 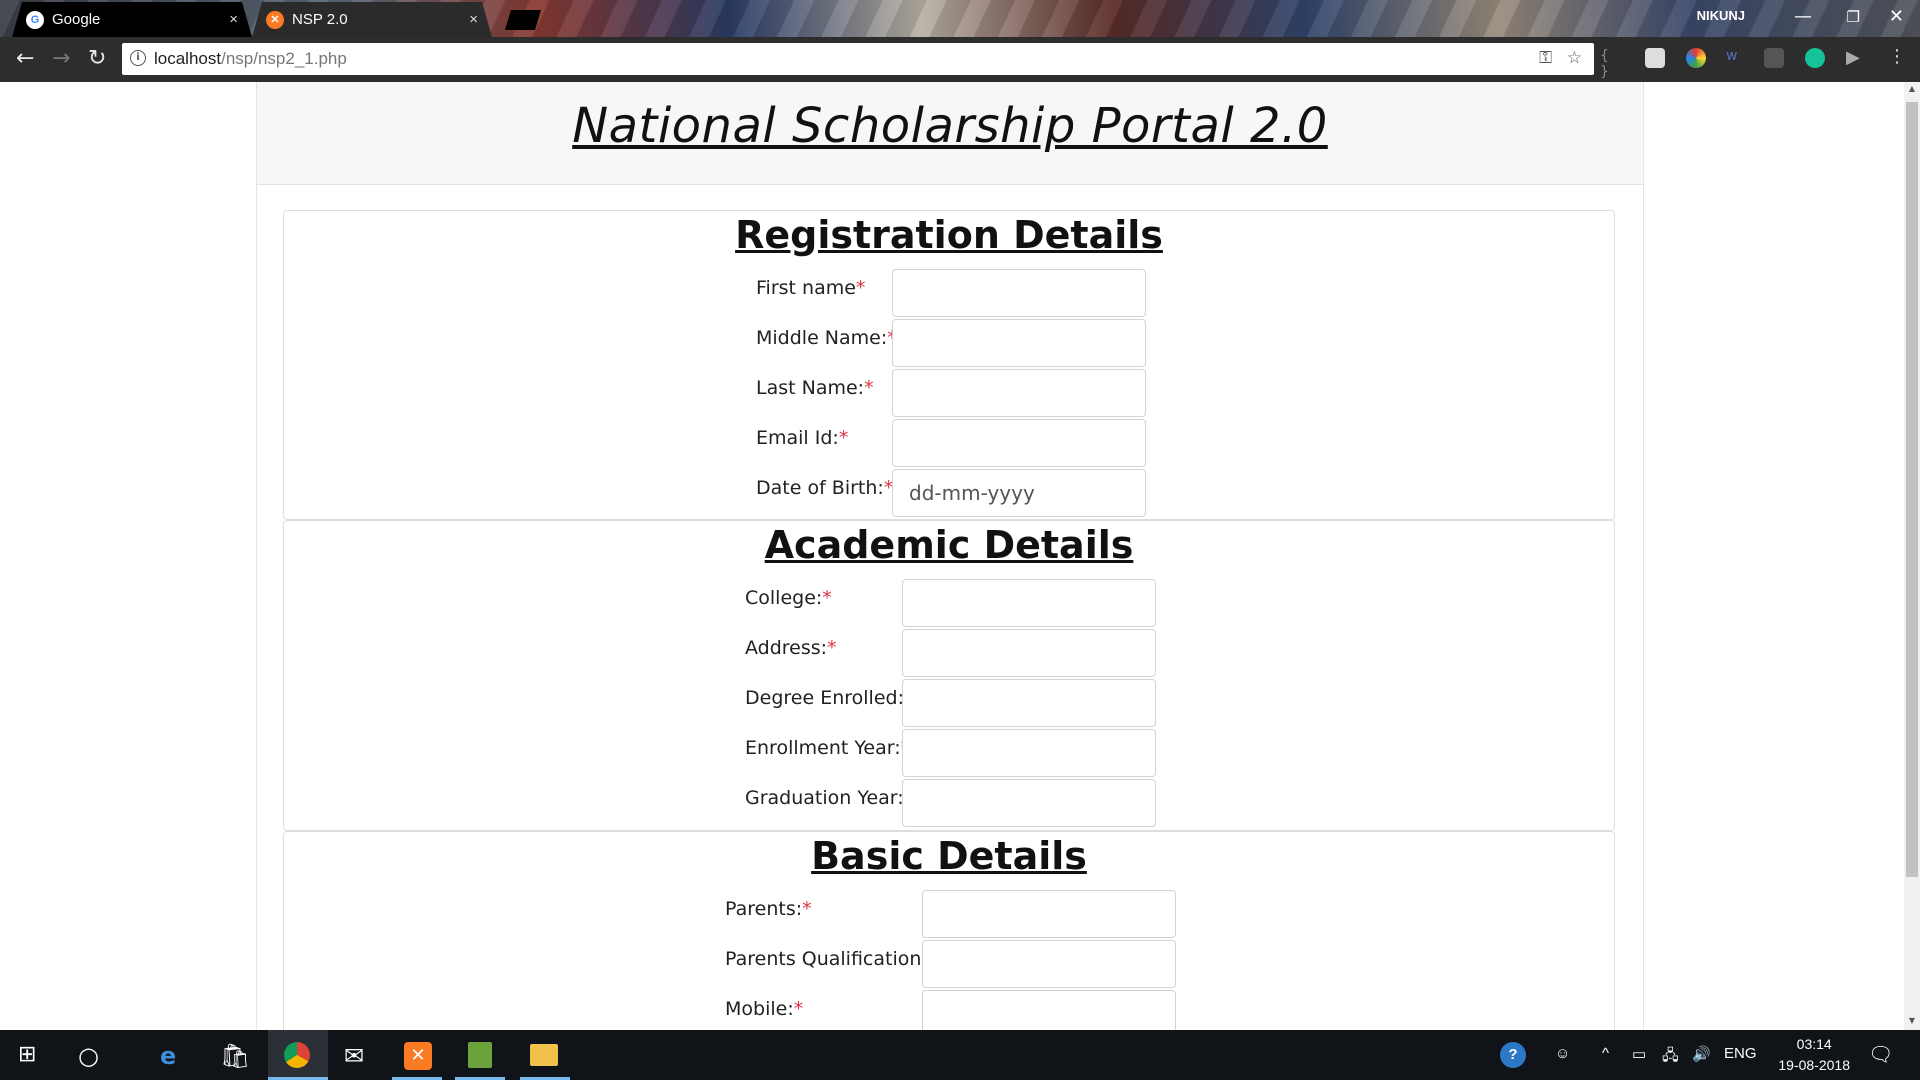 I want to click on action-center-icon: 🗨, so click(x=1880, y=1054).